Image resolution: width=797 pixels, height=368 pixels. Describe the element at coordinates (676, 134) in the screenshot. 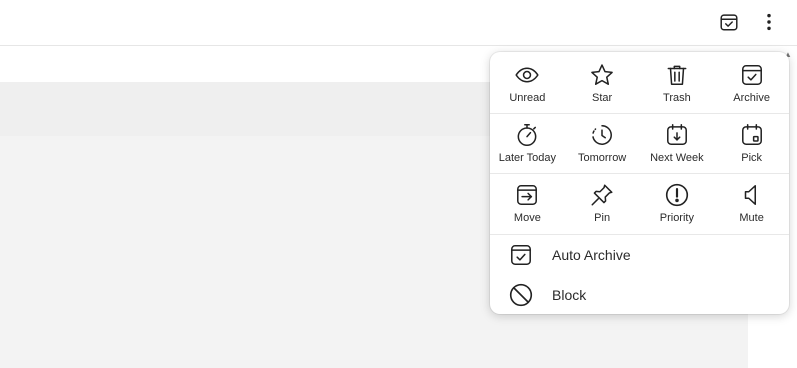

I see `calendar-arrow-icon` at that location.